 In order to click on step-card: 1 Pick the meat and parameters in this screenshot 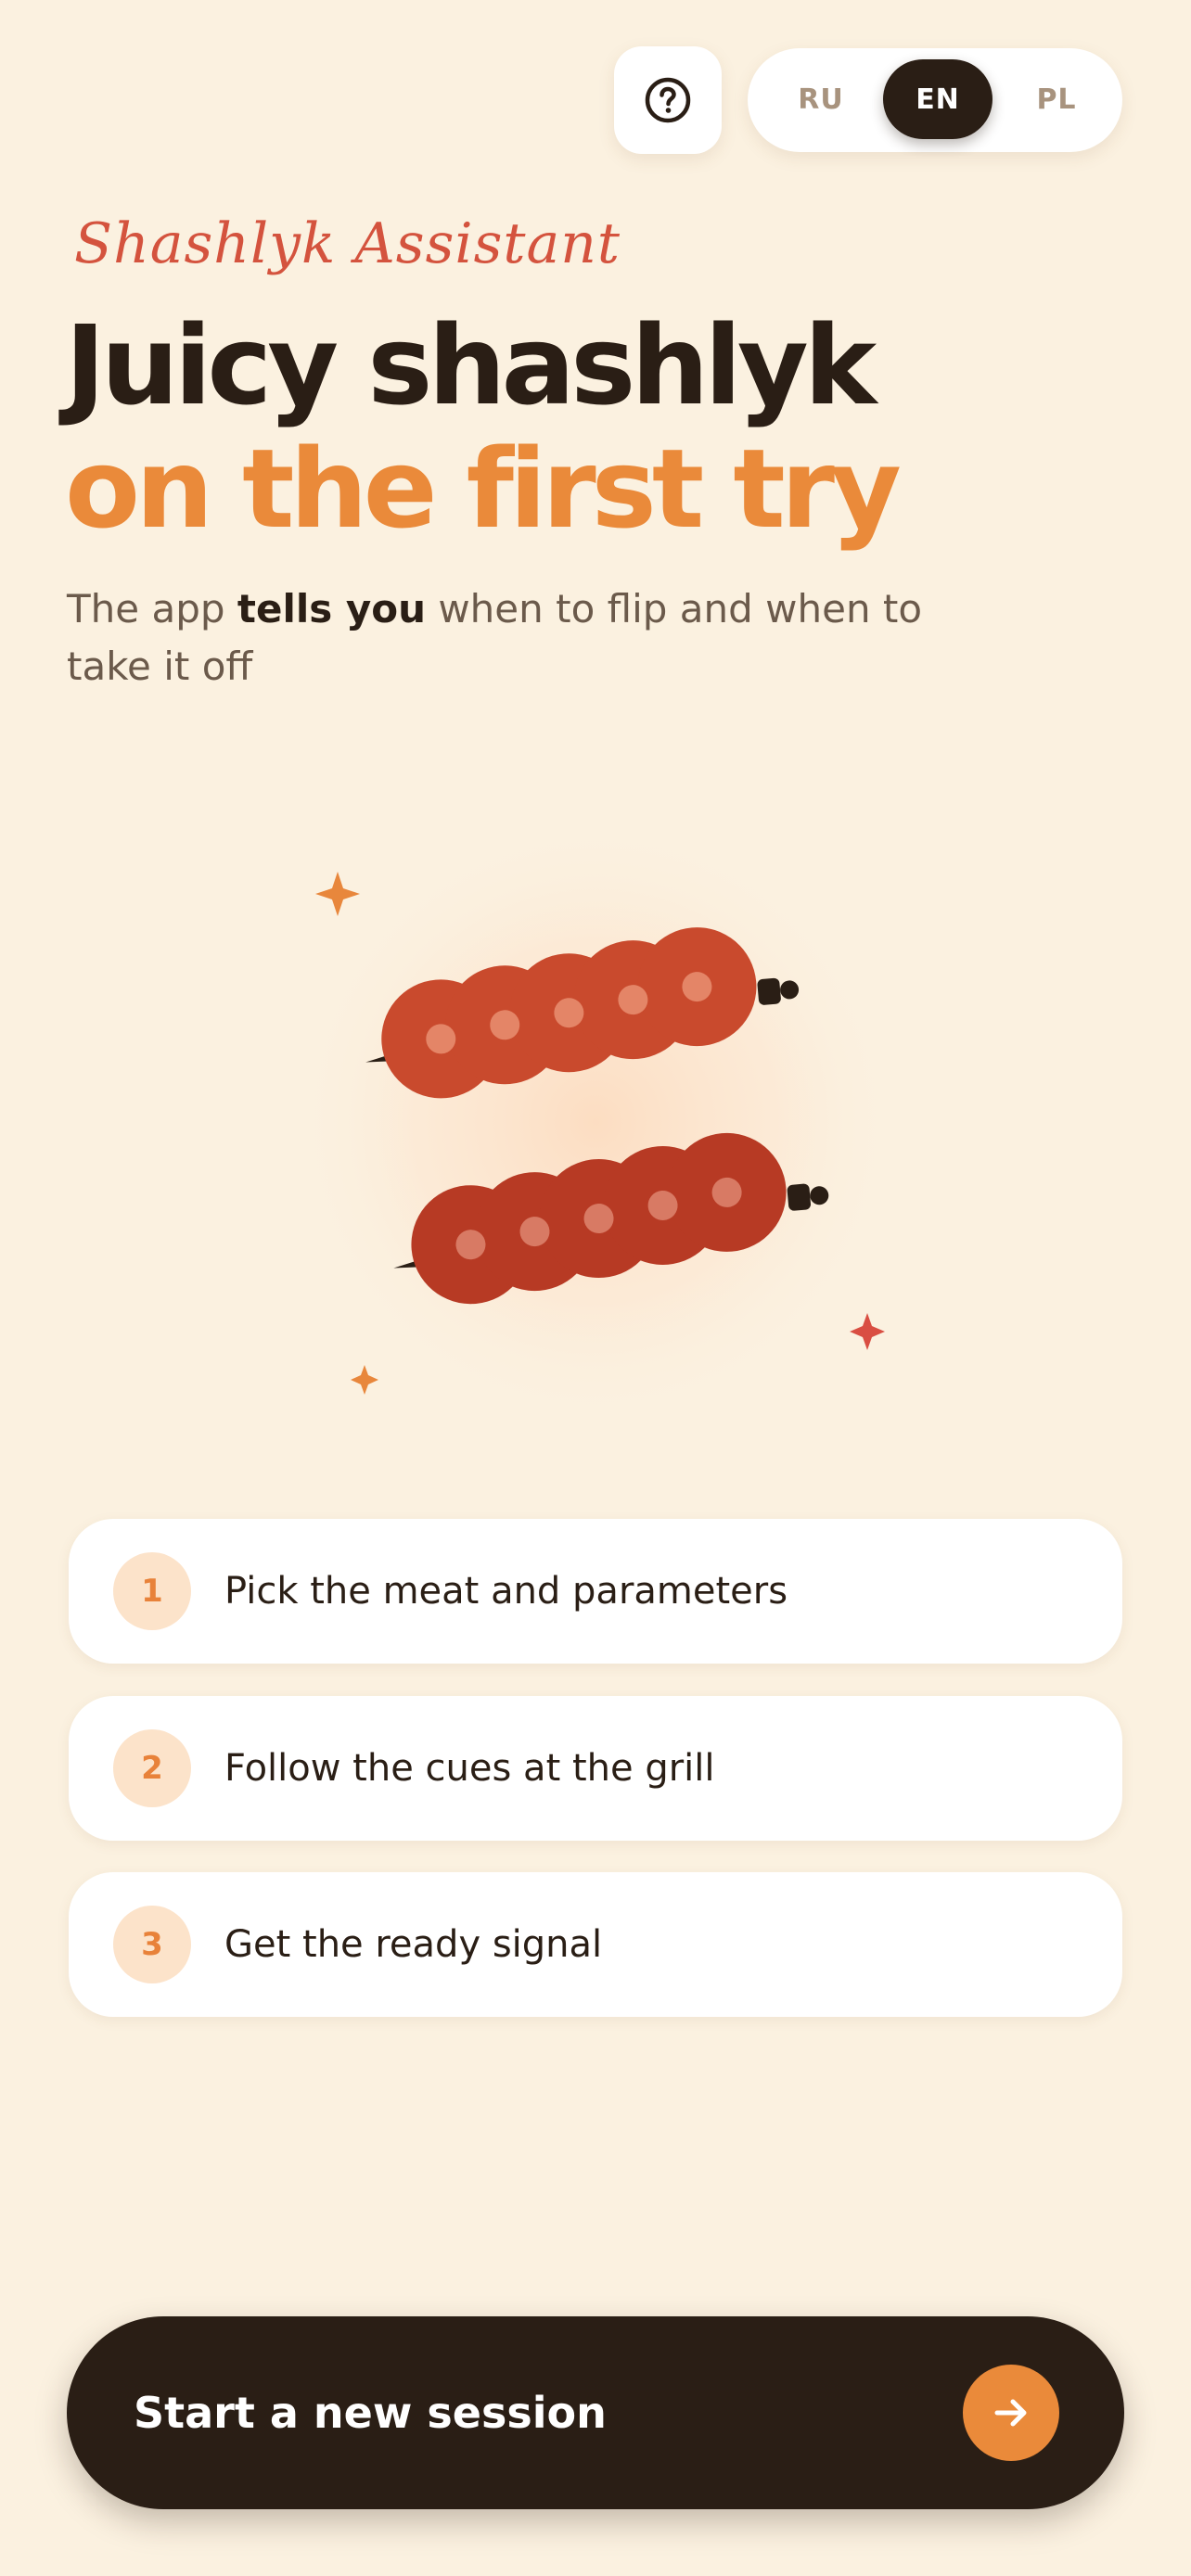, I will do `click(595, 1592)`.